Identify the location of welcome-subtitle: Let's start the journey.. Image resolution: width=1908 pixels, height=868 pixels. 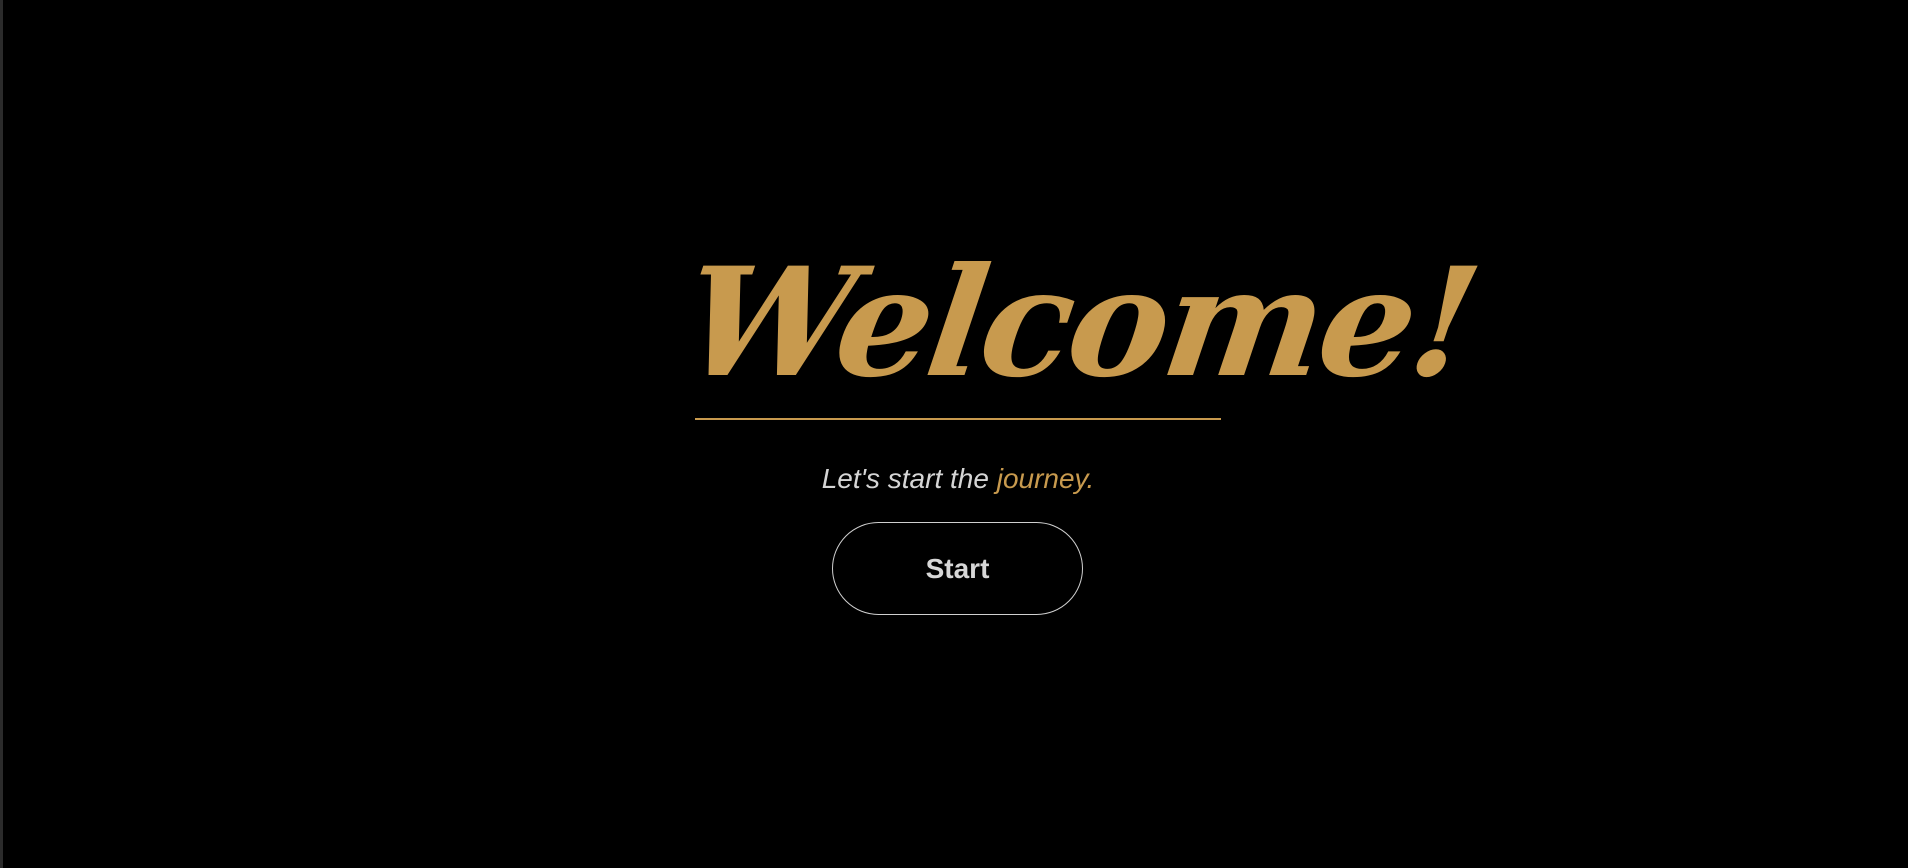
(958, 479).